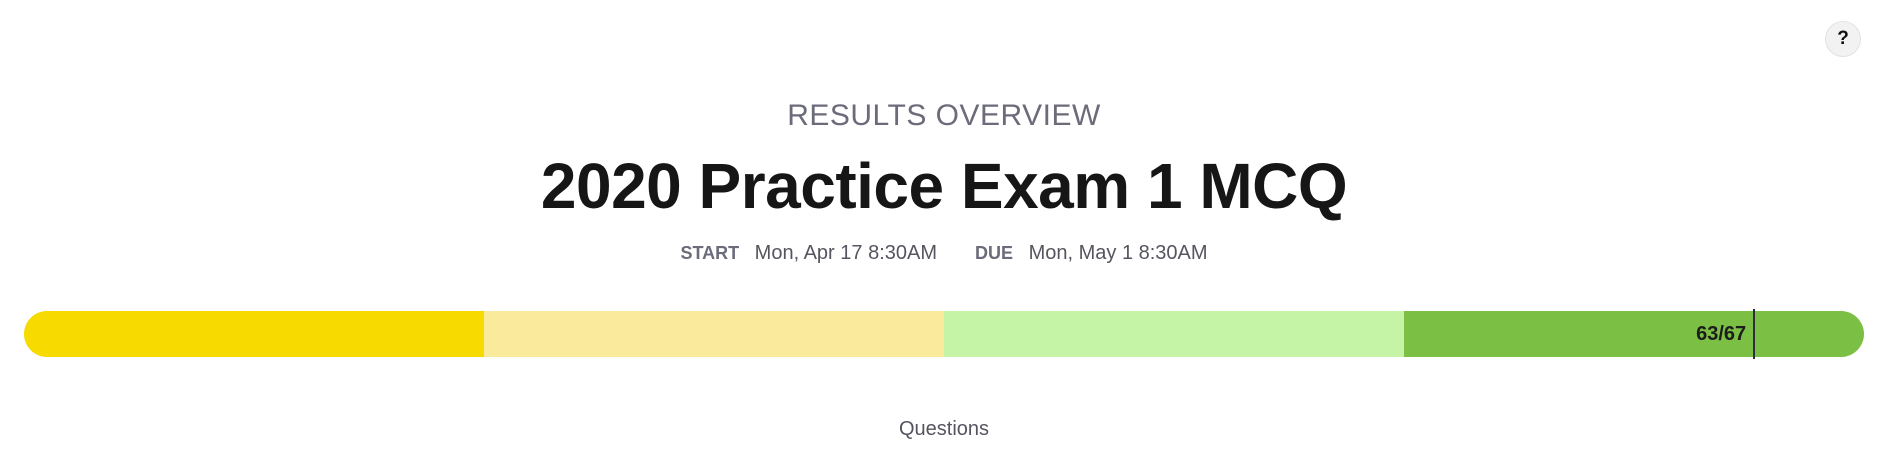  I want to click on due-date-label: DUE, so click(994, 253).